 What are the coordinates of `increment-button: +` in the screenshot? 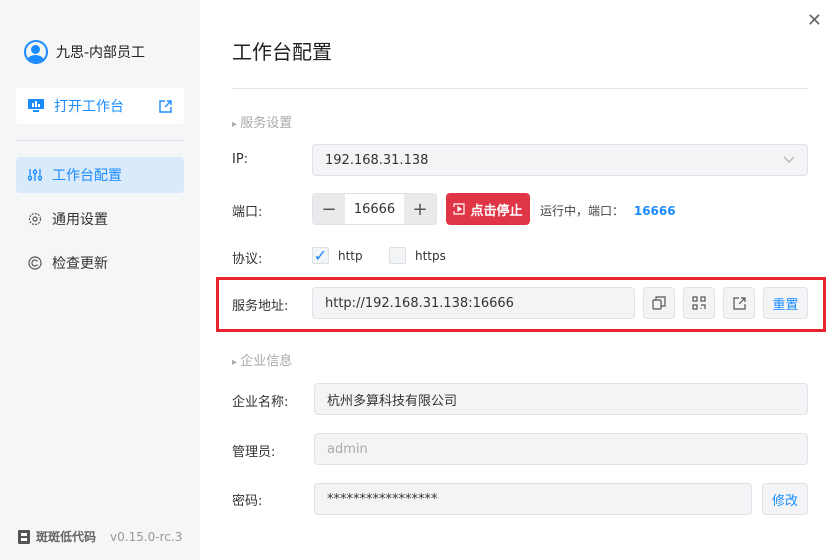 It's located at (420, 209).